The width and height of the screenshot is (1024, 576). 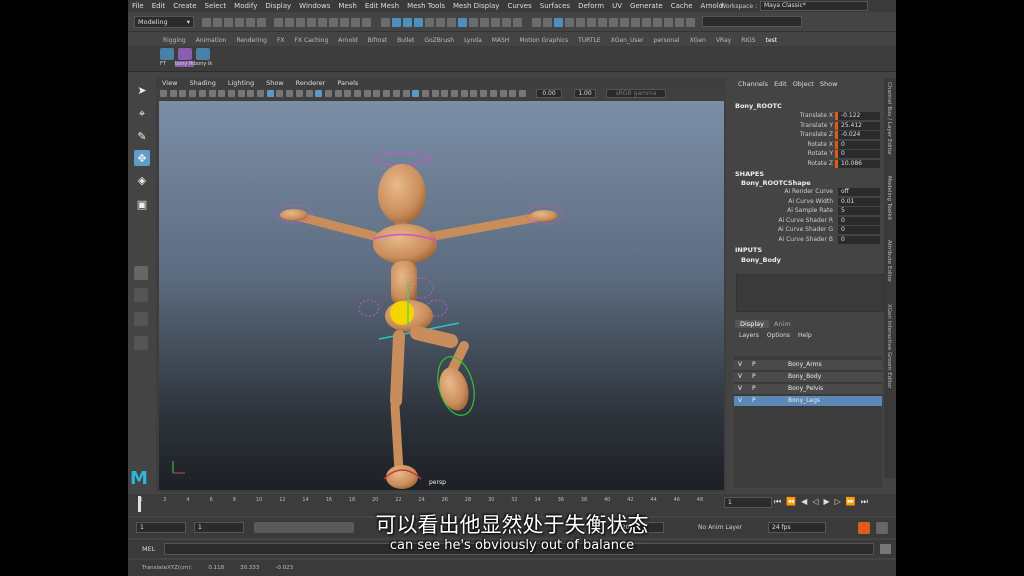 What do you see at coordinates (851, 502) in the screenshot?
I see `step-forward-key-icon: ⏩` at bounding box center [851, 502].